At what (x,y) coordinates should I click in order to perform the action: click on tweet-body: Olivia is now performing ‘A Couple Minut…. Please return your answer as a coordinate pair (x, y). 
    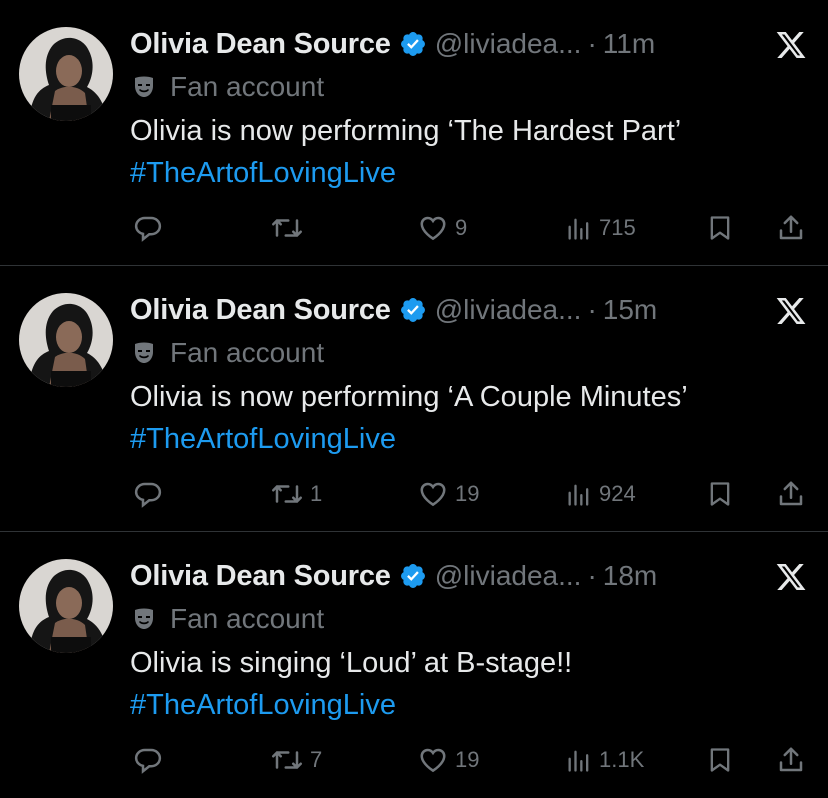
    Looking at the image, I should click on (409, 397).